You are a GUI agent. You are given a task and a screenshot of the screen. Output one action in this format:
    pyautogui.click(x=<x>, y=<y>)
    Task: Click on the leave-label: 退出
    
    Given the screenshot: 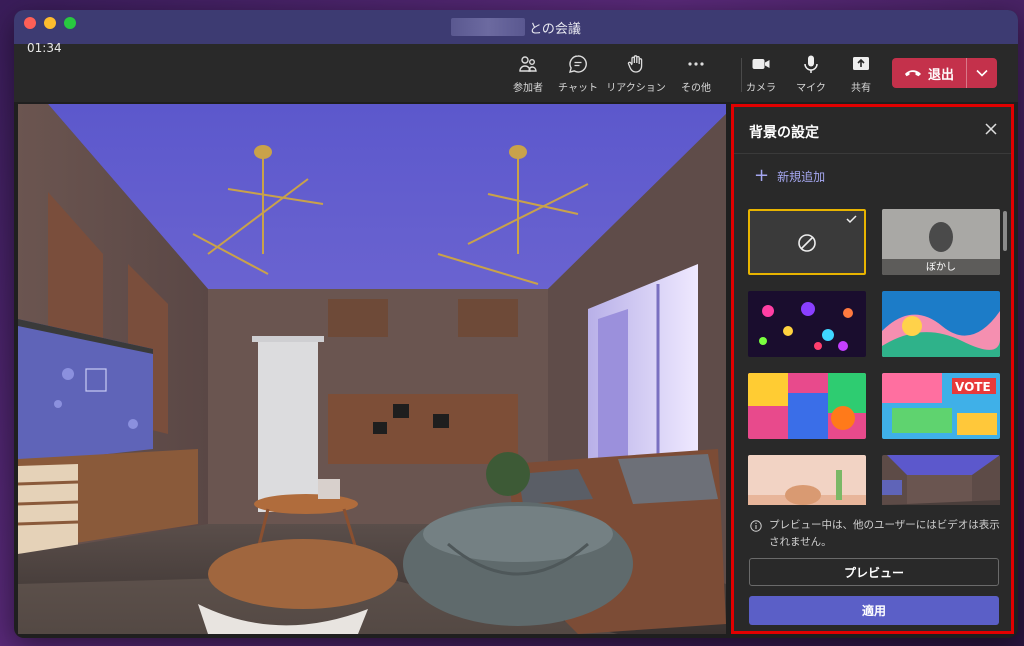 What is the action you would take?
    pyautogui.click(x=940, y=75)
    